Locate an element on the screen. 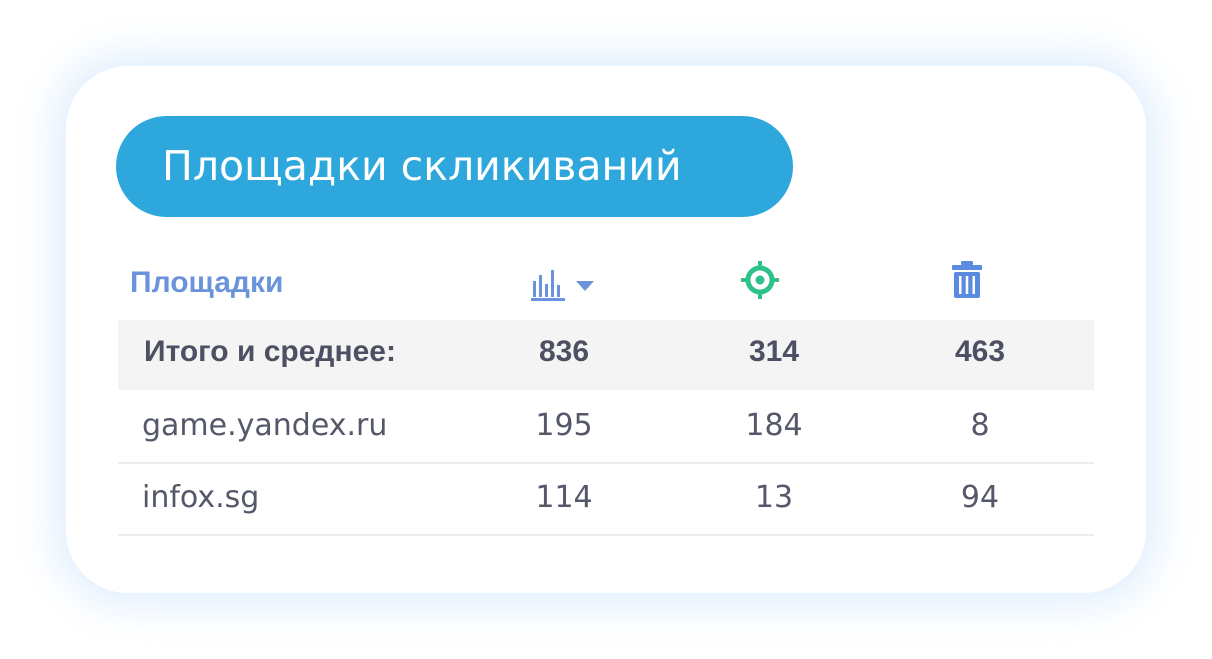 The width and height of the screenshot is (1212, 659). table-row: game.yandex.ru 195 184 8 is located at coordinates (606, 427).